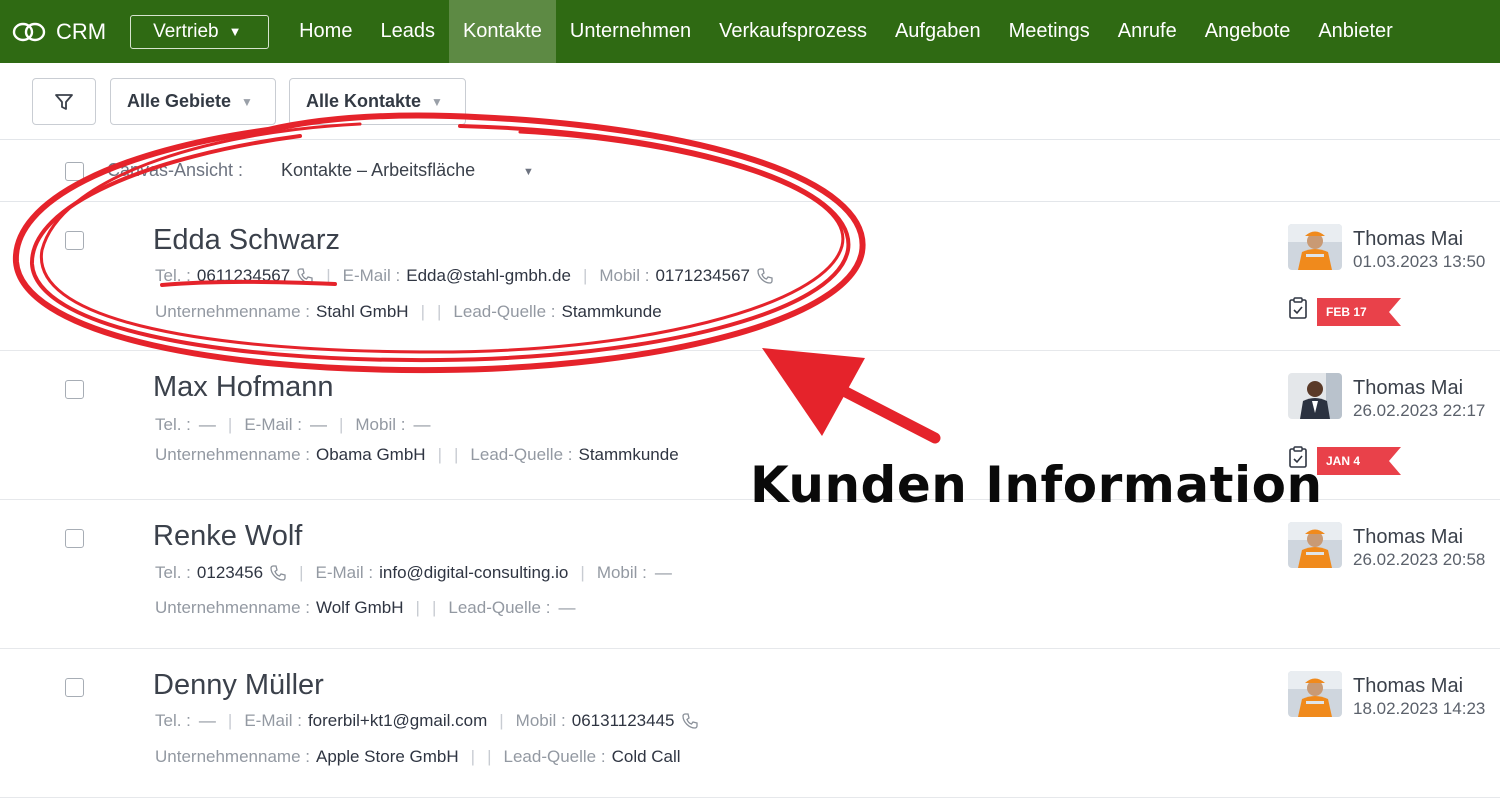  Describe the element at coordinates (793, 31) in the screenshot. I see `nav-tab-verkaufsprozess: Verkaufsprozess` at that location.